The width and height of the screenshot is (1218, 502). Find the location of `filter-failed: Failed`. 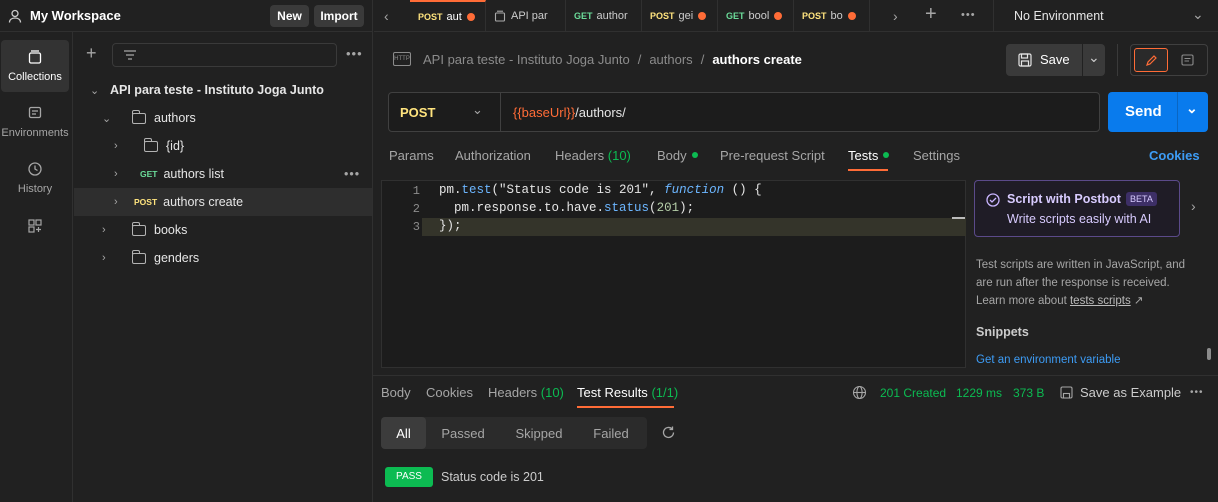

filter-failed: Failed is located at coordinates (611, 433).